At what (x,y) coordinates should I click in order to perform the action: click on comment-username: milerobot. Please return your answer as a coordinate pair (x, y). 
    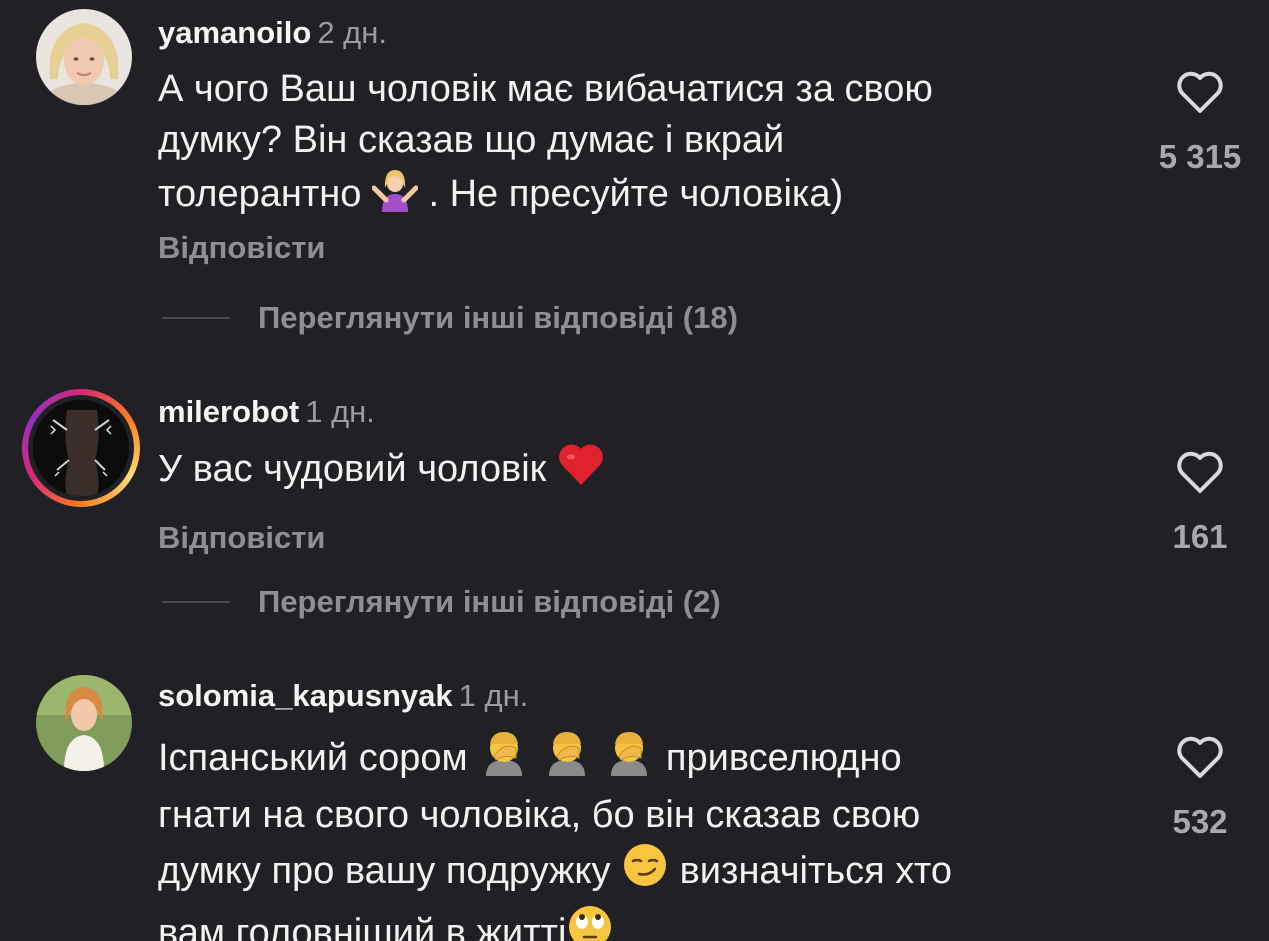
    Looking at the image, I should click on (228, 411).